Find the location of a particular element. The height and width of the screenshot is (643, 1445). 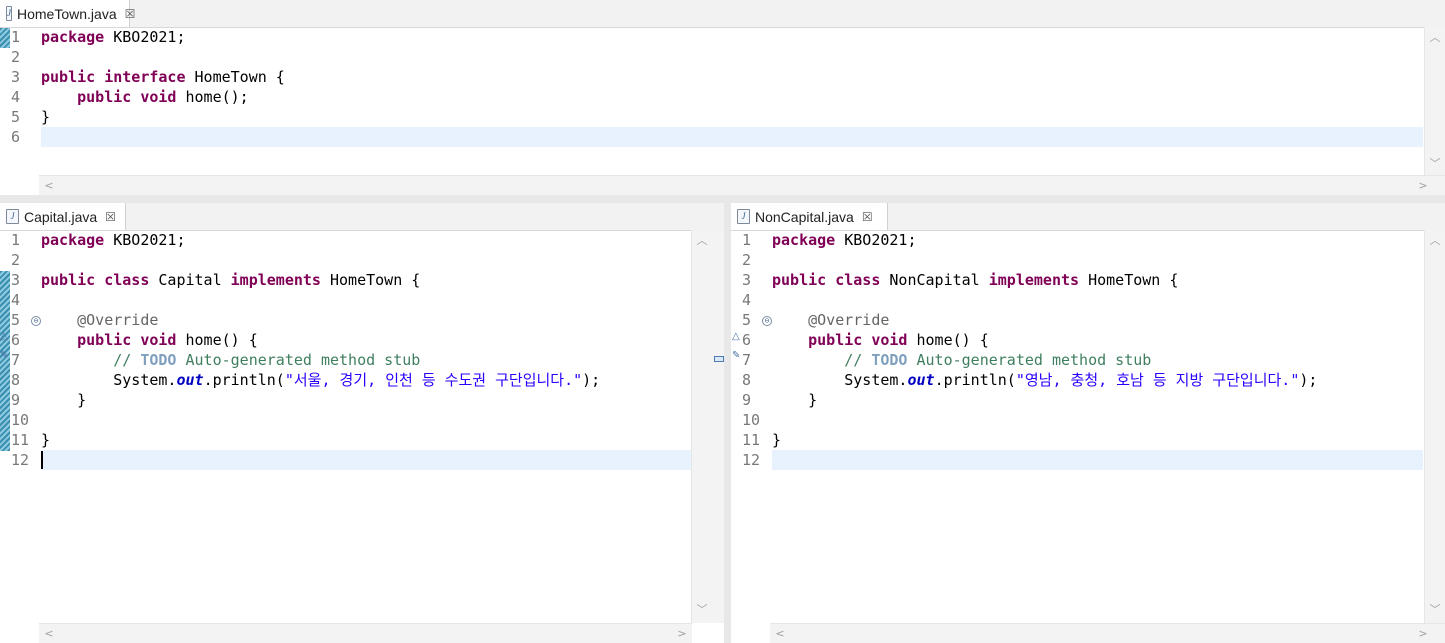

tab-noncapital-java: J NonCapital.java ☒ is located at coordinates (809, 216).